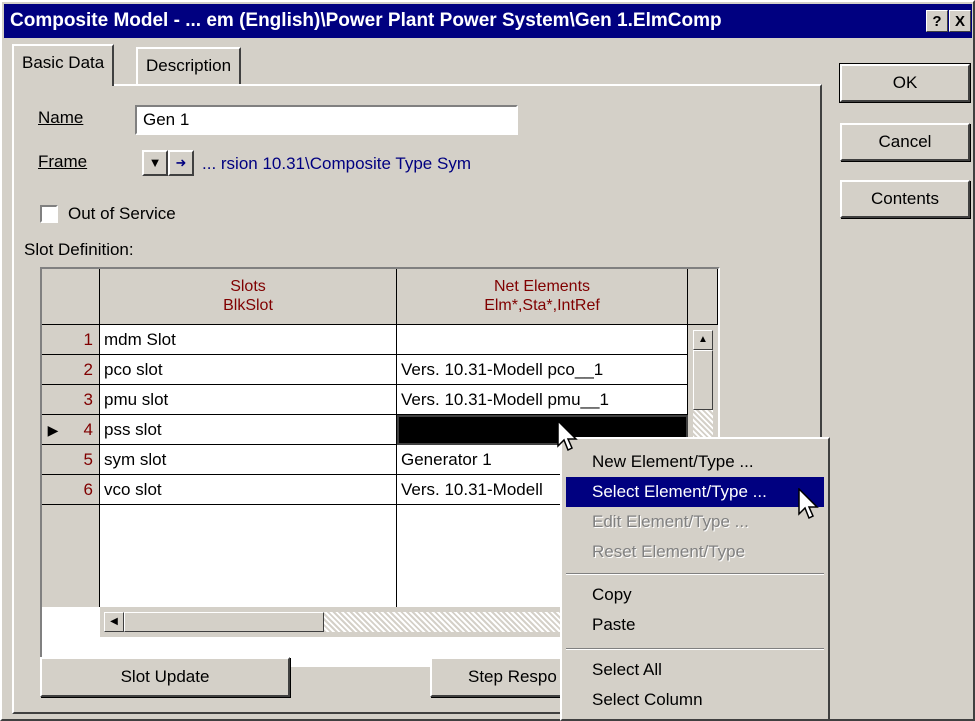 This screenshot has width=975, height=721. What do you see at coordinates (905, 199) in the screenshot?
I see `contents-button: Contents` at bounding box center [905, 199].